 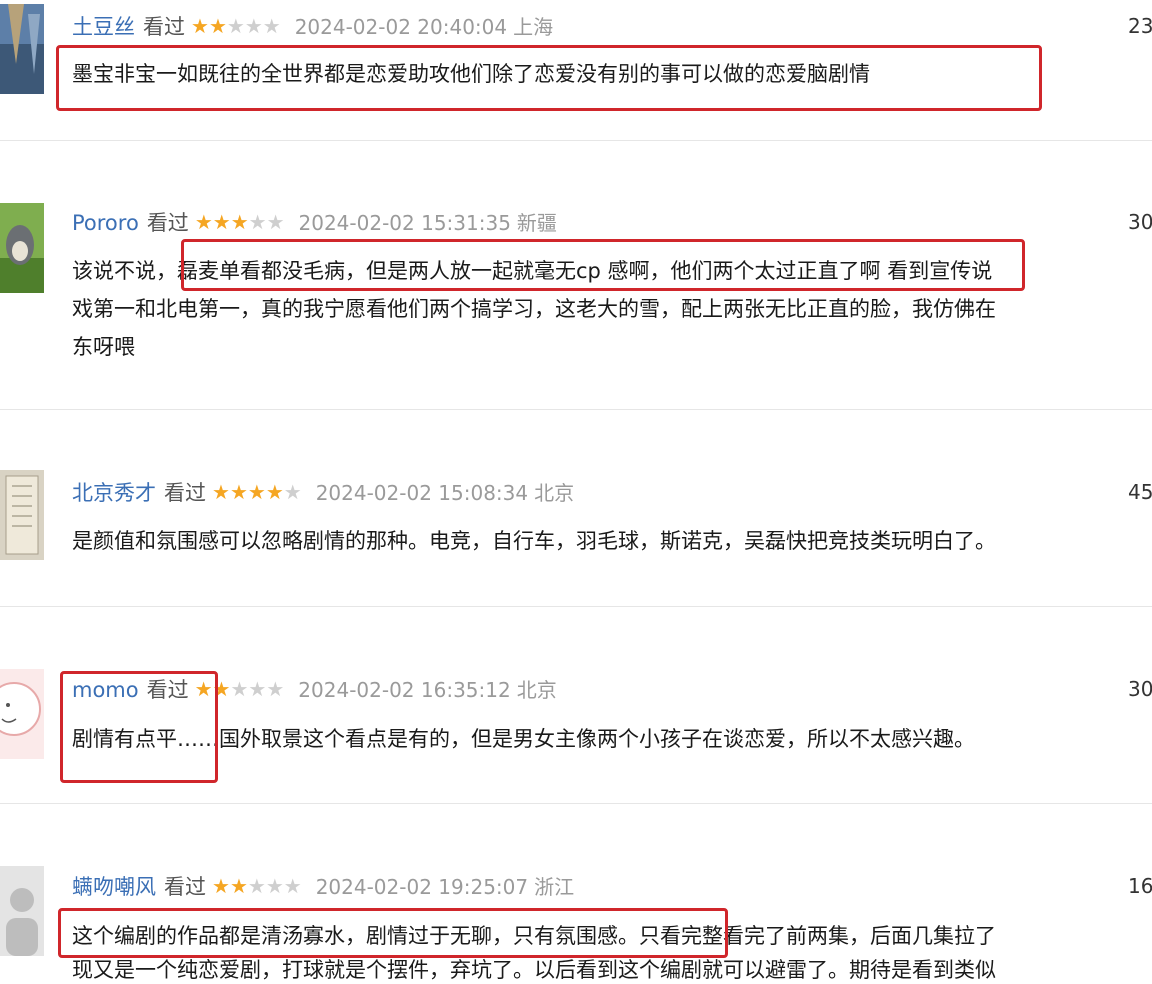 What do you see at coordinates (114, 887) in the screenshot?
I see `username-link: 螨吻嘲风` at bounding box center [114, 887].